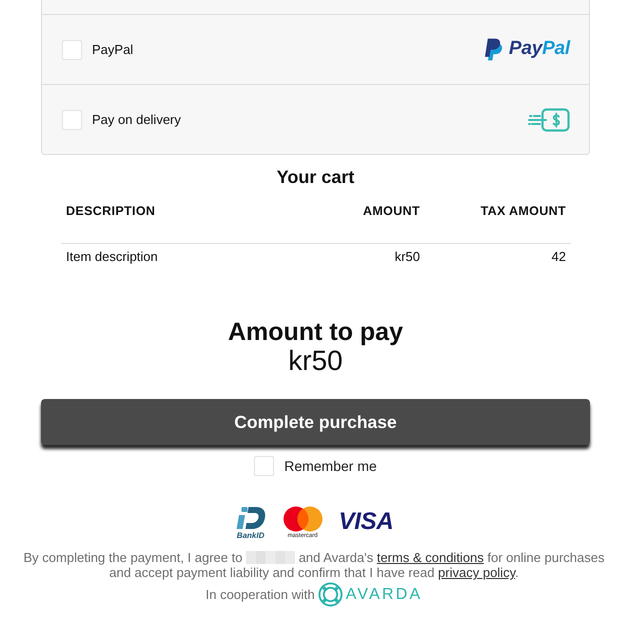 The height and width of the screenshot is (623, 628). What do you see at coordinates (498, 256) in the screenshot?
I see `table-cell: 42` at bounding box center [498, 256].